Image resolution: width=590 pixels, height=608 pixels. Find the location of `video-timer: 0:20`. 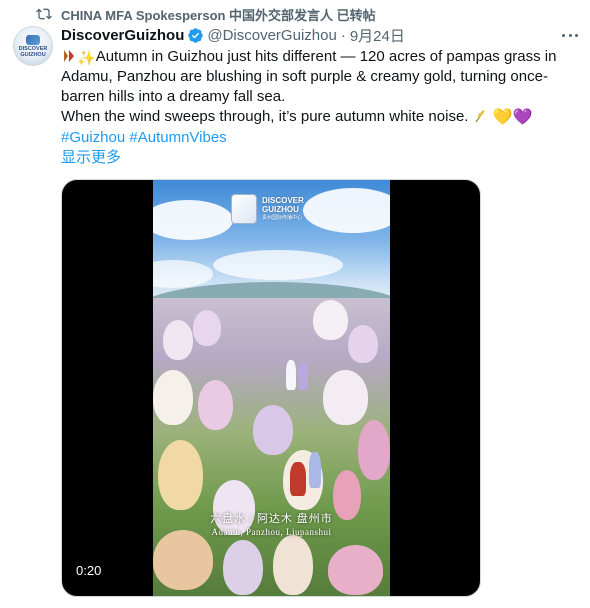

video-timer: 0:20 is located at coordinates (89, 570).